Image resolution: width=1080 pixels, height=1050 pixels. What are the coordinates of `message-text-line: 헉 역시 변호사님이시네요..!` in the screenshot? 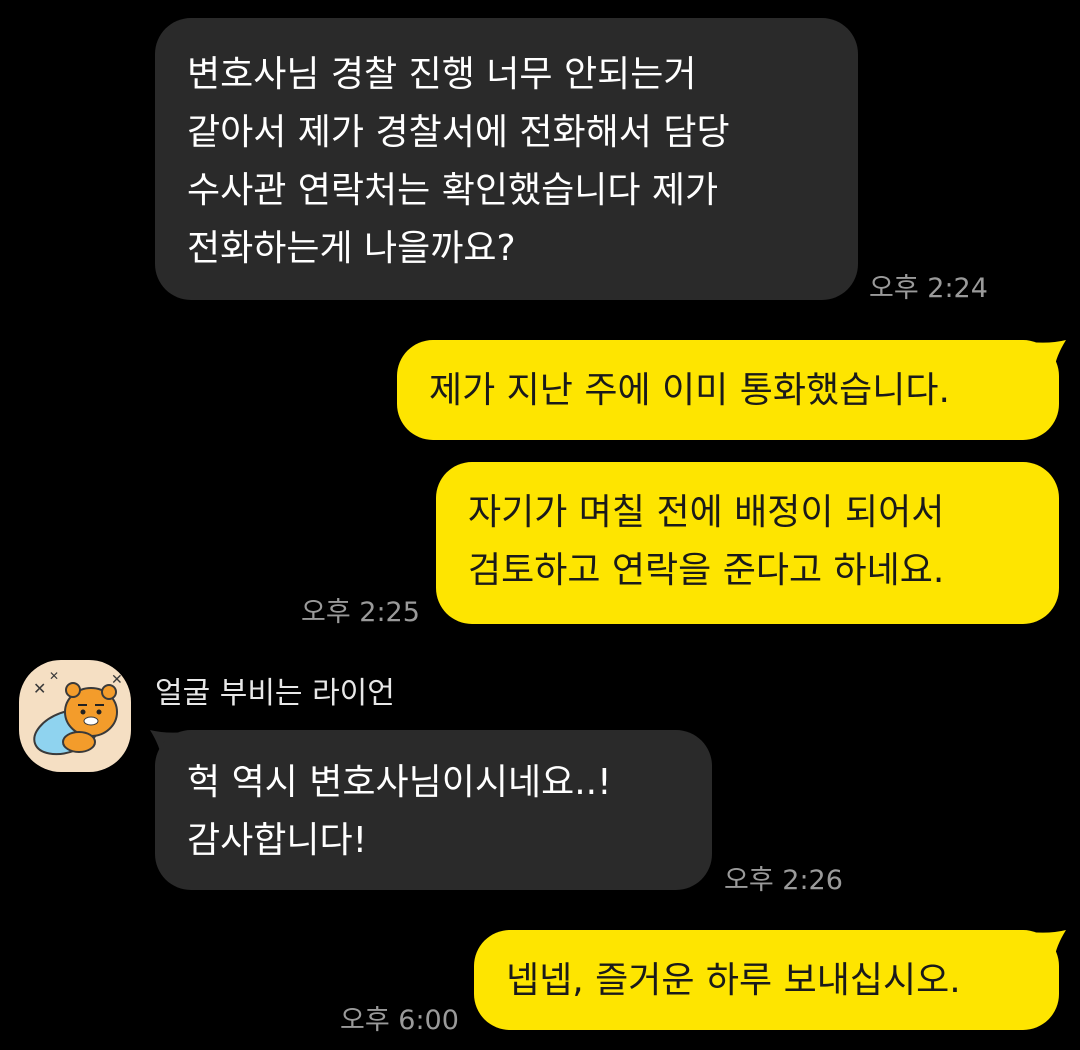 It's located at (399, 782).